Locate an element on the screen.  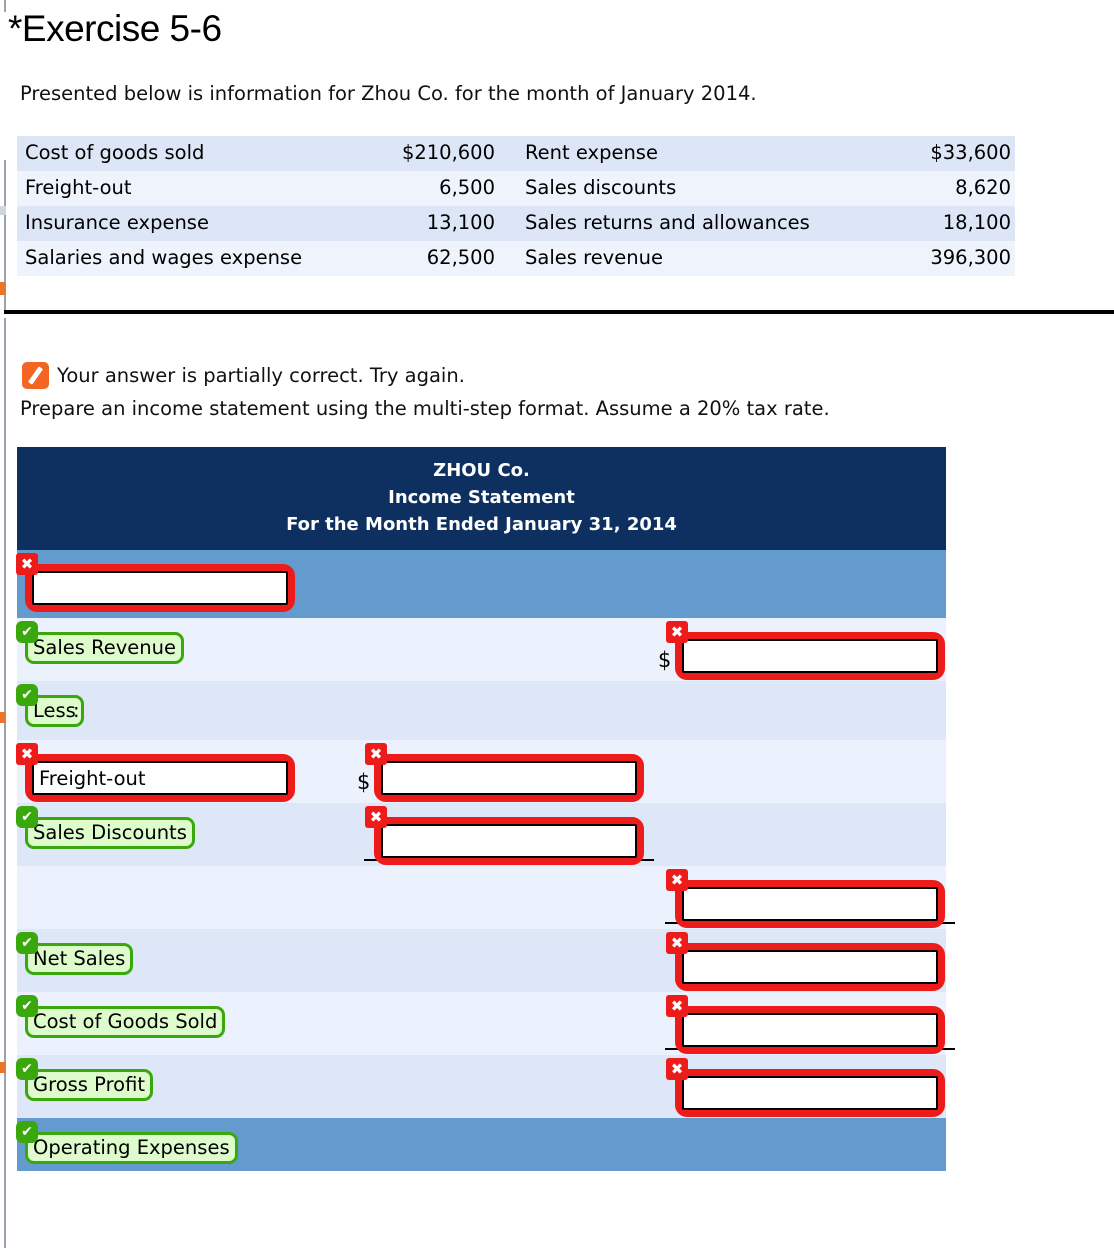
answer-input: Freight-out is located at coordinates (160, 778).